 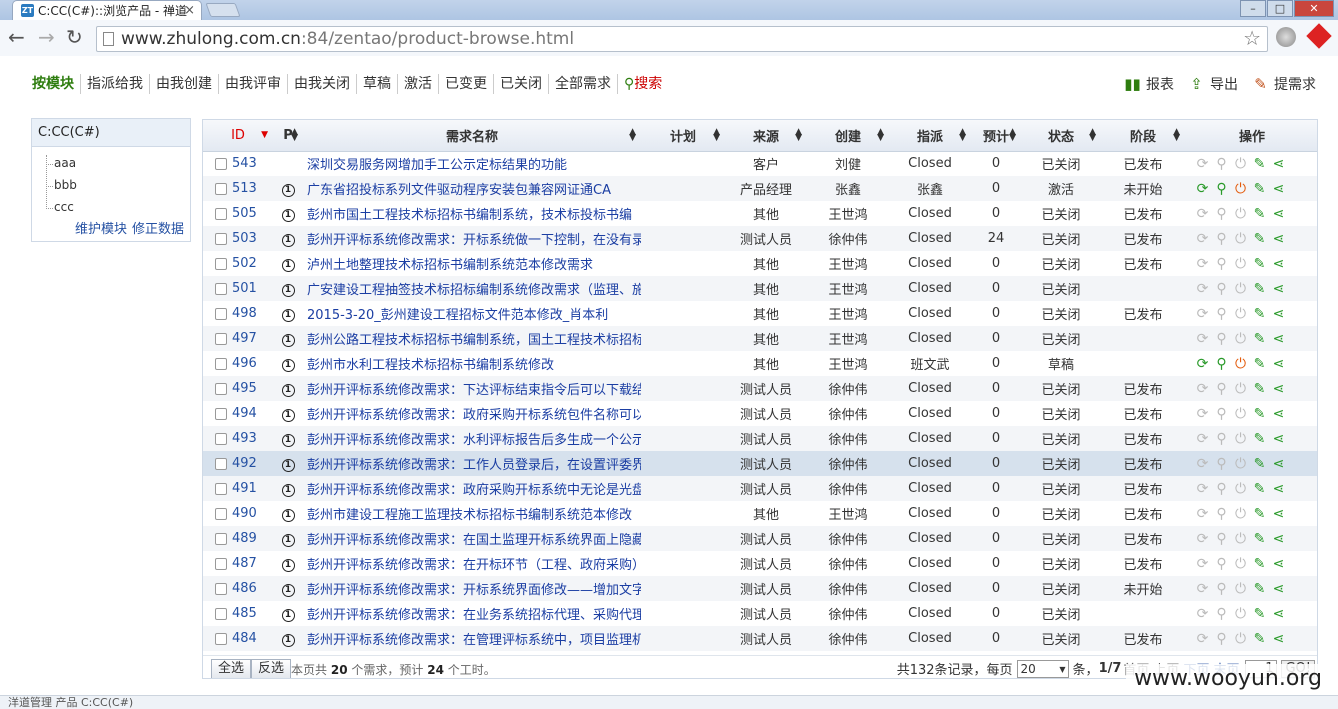 What do you see at coordinates (244, 413) in the screenshot?
I see `story-id-link: 494` at bounding box center [244, 413].